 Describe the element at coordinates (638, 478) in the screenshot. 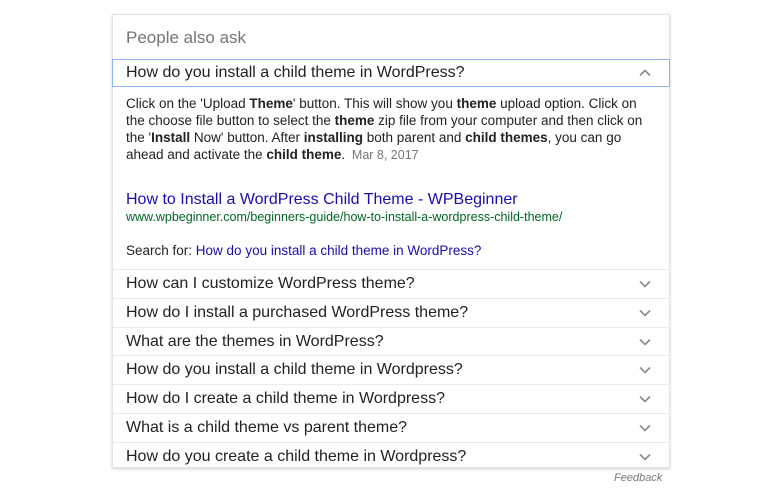

I see `feedback-link: Feedback` at that location.